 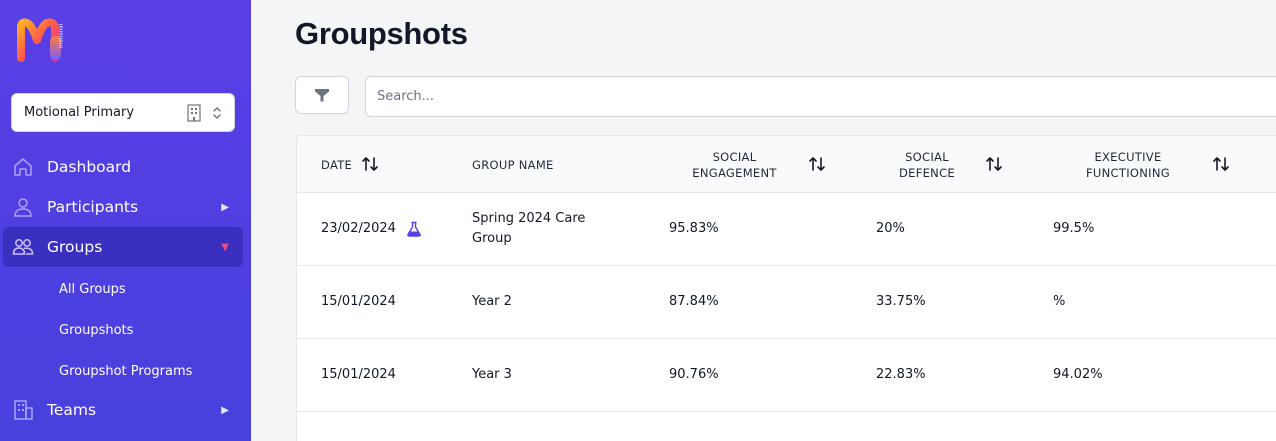 I want to click on table-row: 15/01/2024 Year 3 90.76% 22.83% 94.02%, so click(x=786, y=375).